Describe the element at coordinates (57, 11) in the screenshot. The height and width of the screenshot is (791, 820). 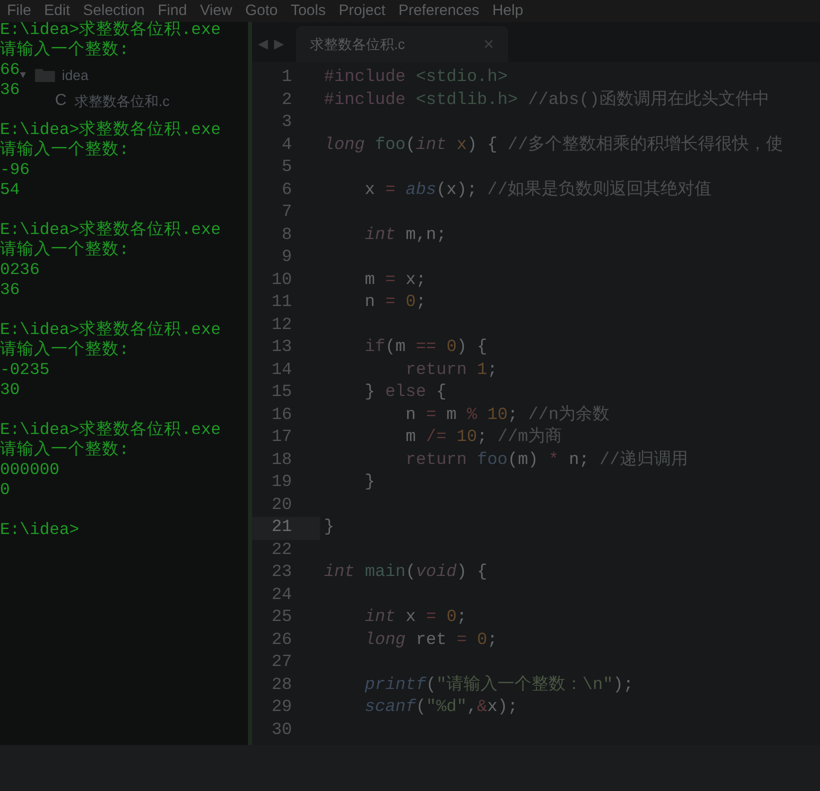
I see `menu-item: Edit` at that location.